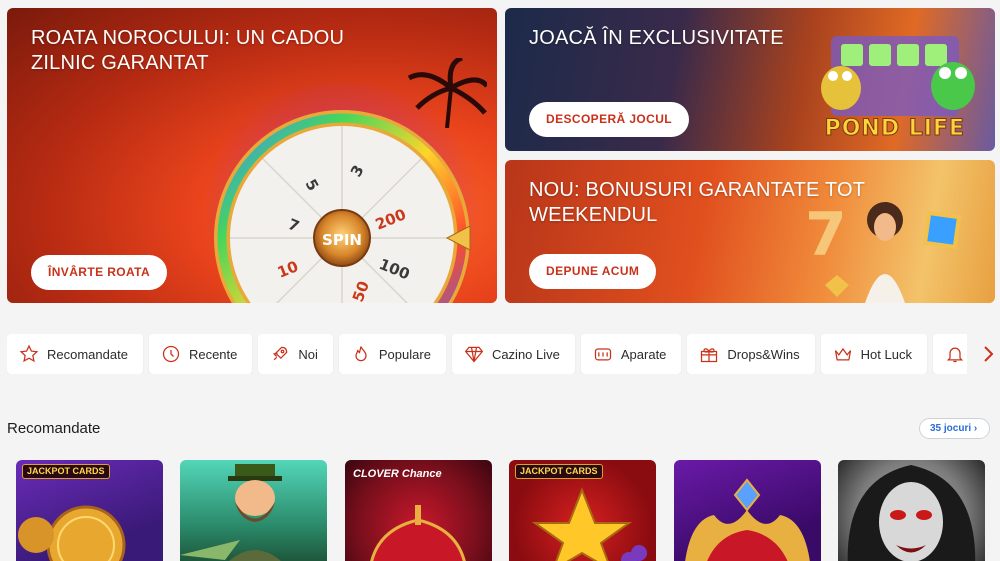 The height and width of the screenshot is (561, 1000). Describe the element at coordinates (474, 354) in the screenshot. I see `diamond-icon` at that location.